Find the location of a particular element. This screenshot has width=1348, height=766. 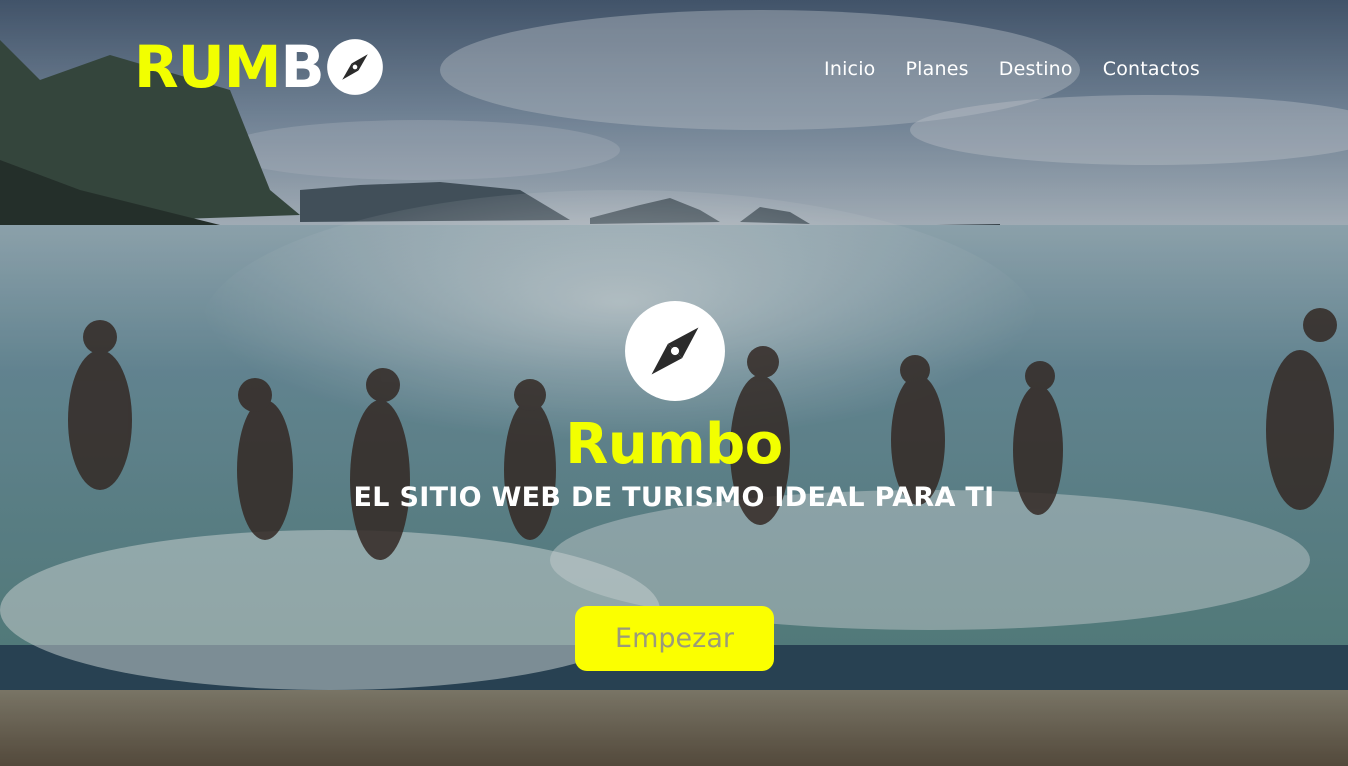

logo-text: RUMB is located at coordinates (229, 67).